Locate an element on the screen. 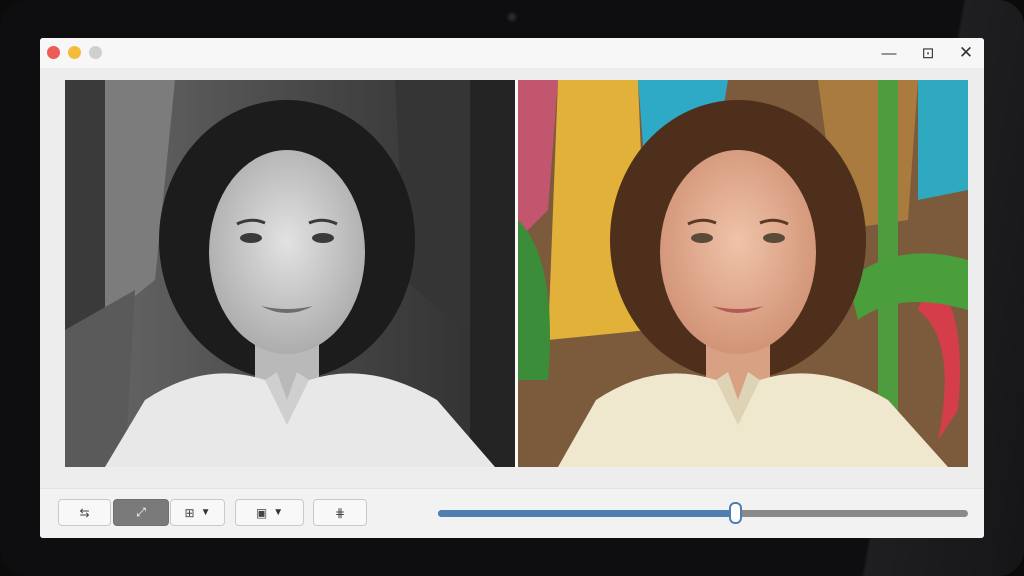  view-mode-dropdown-button: ▣ ▼ is located at coordinates (269, 512).